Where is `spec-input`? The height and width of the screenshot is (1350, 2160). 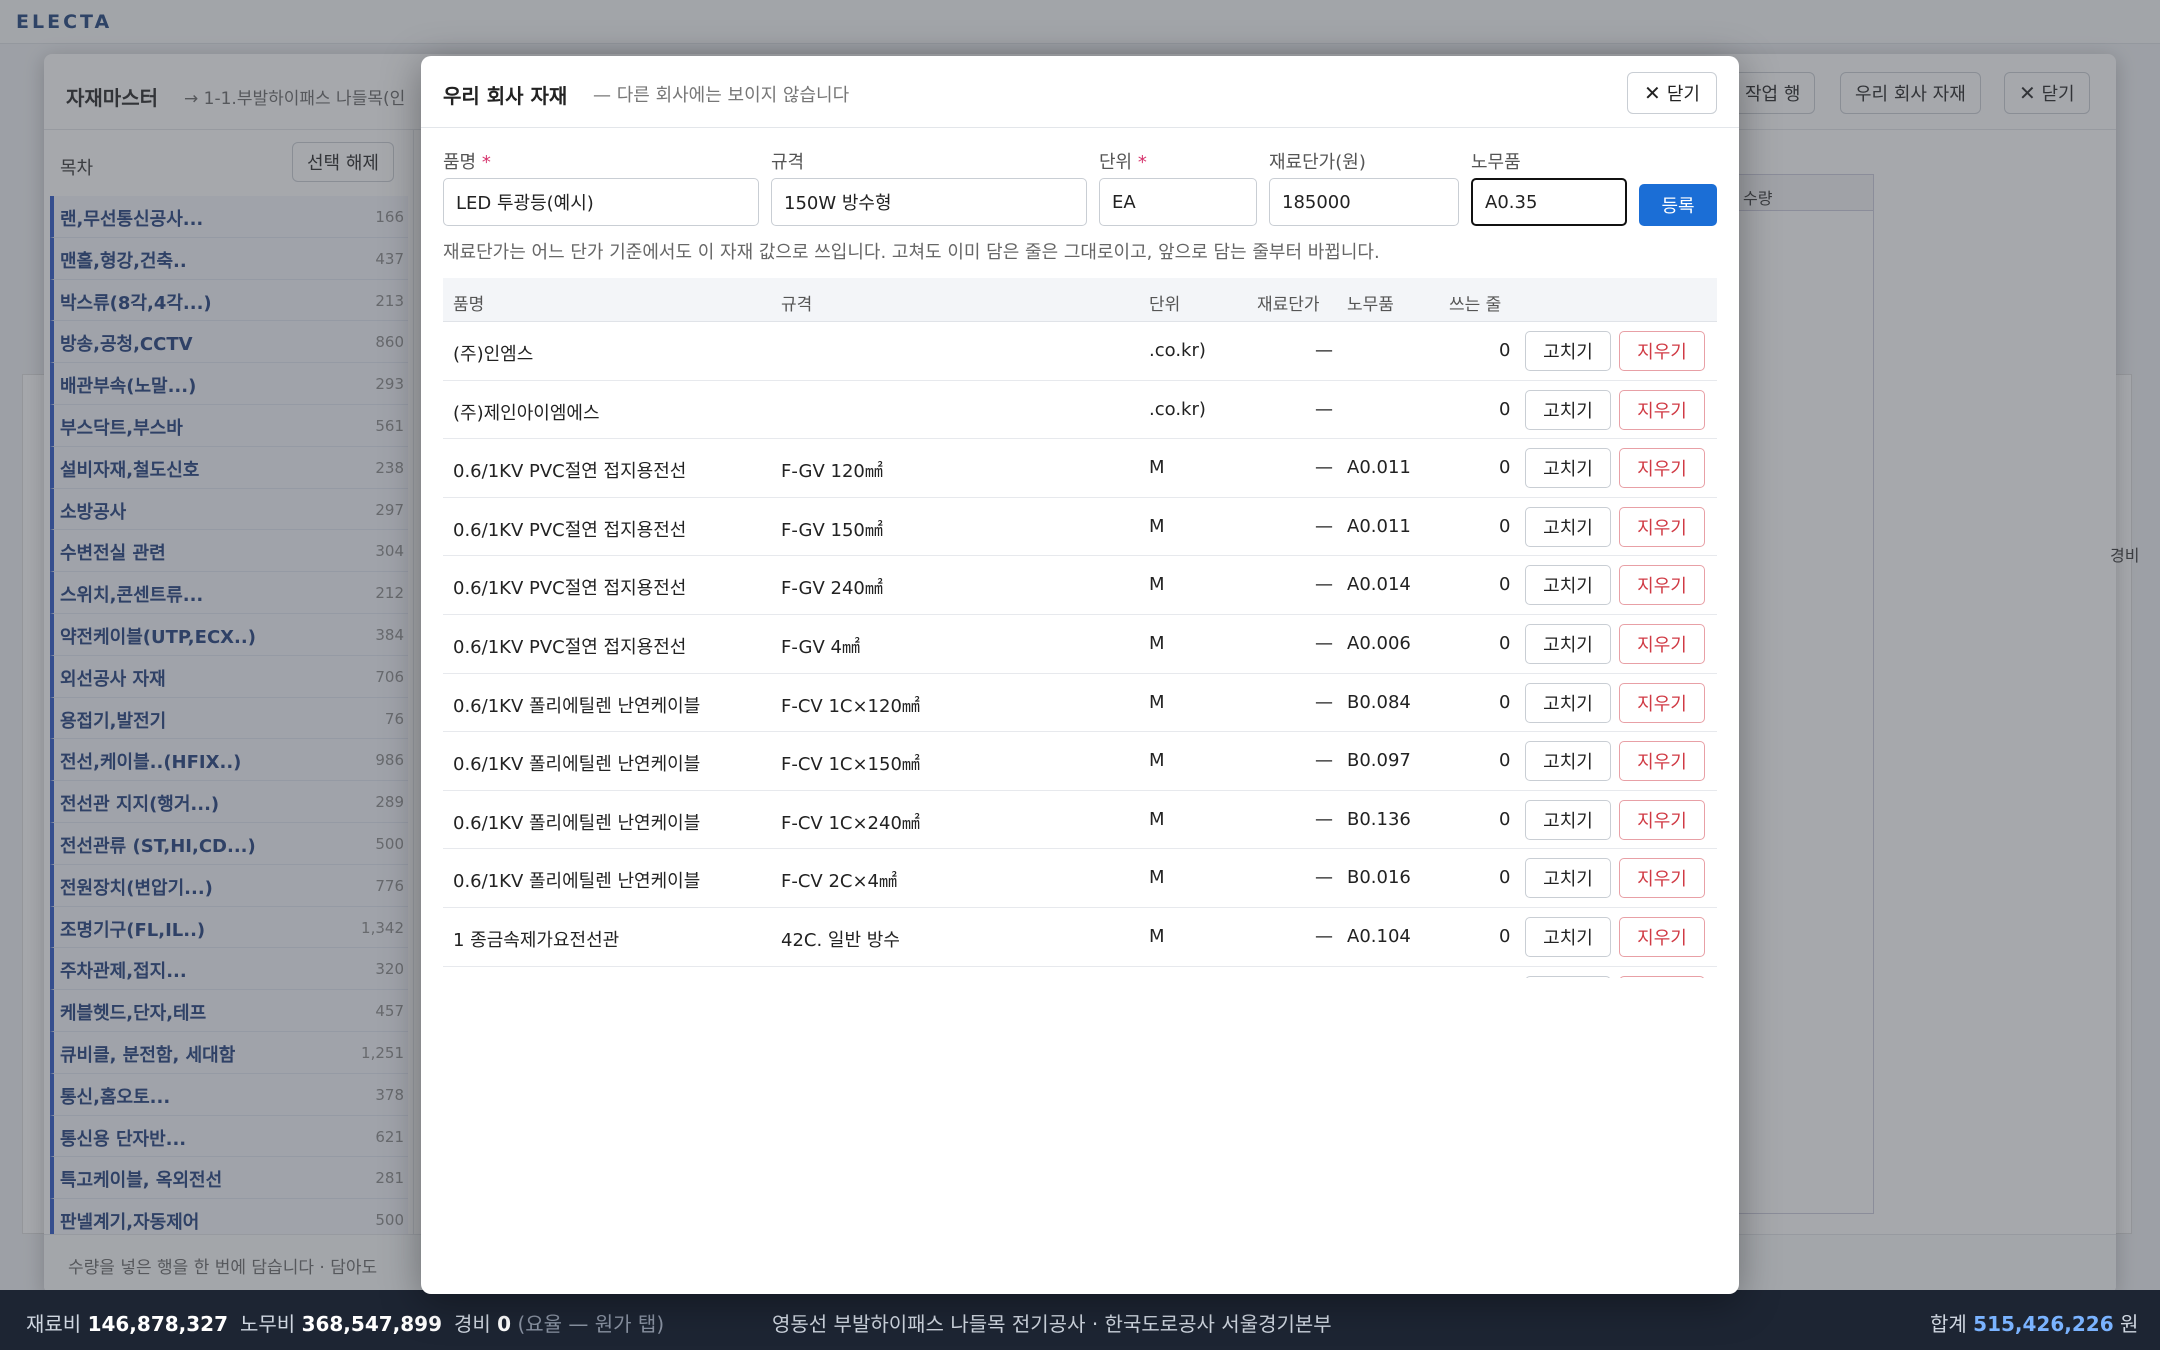
spec-input is located at coordinates (929, 202).